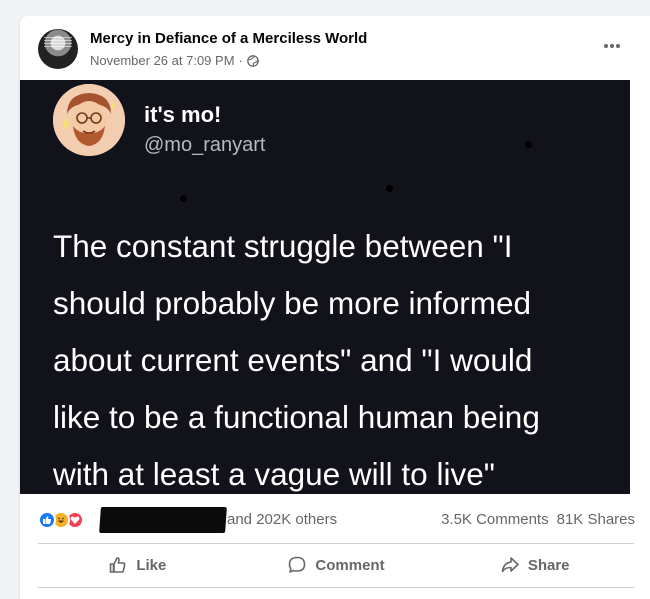  I want to click on like-label: Like, so click(151, 565).